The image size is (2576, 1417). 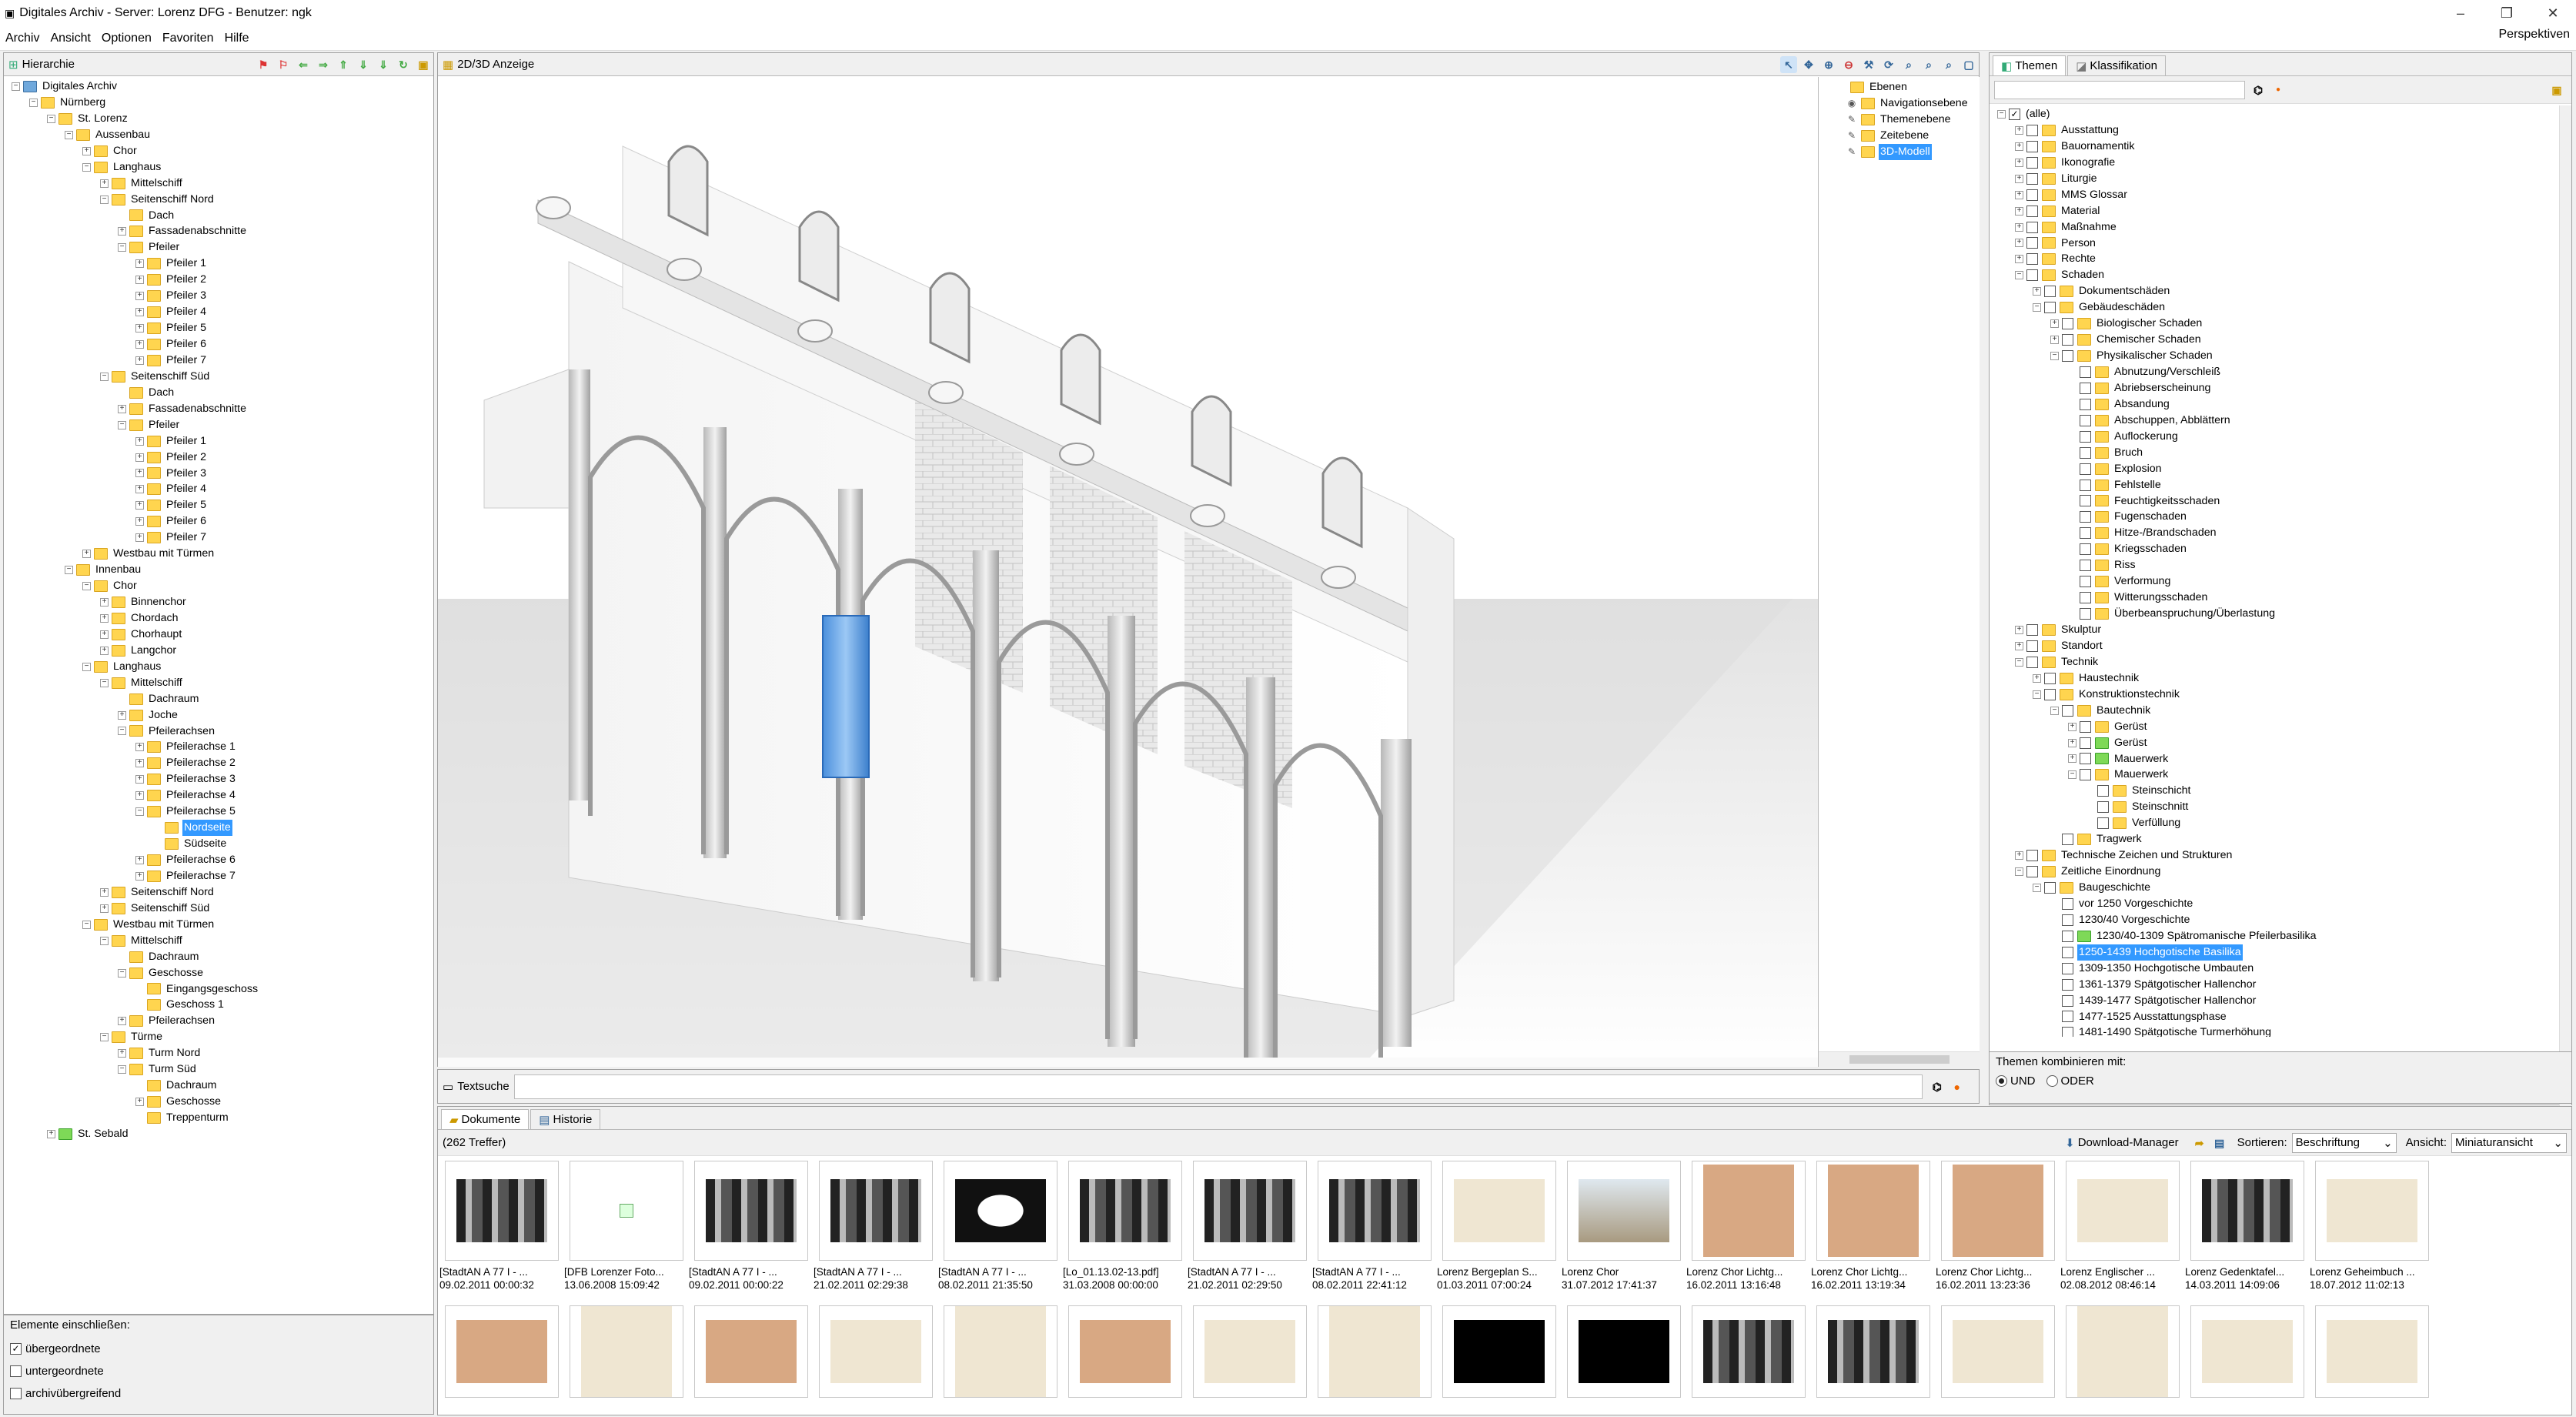 What do you see at coordinates (1899, 1059) in the screenshot?
I see `layers-hscroll` at bounding box center [1899, 1059].